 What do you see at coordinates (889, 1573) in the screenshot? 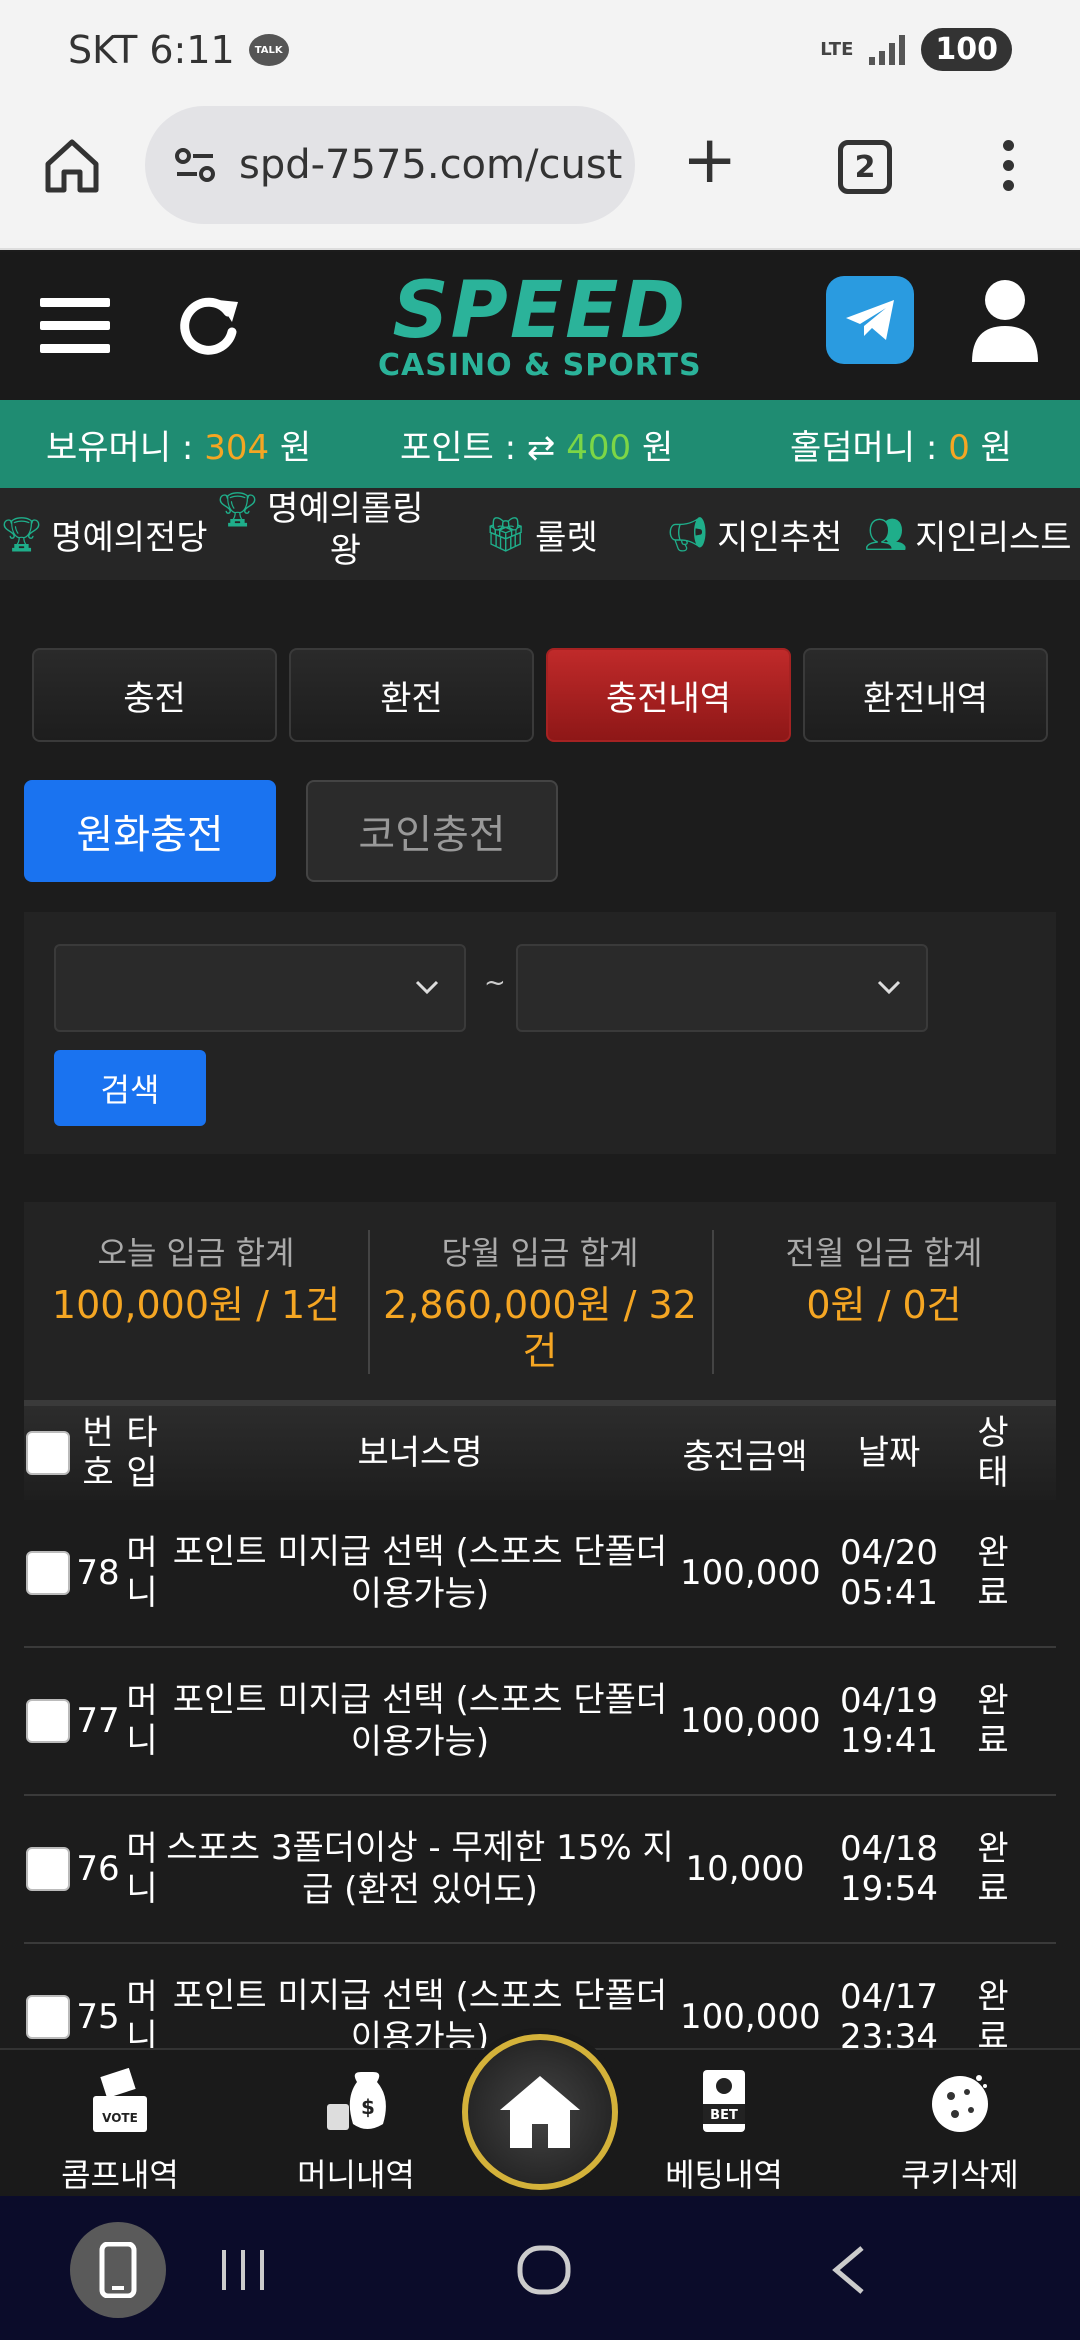
I see `row-date: 04/20 05:41` at bounding box center [889, 1573].